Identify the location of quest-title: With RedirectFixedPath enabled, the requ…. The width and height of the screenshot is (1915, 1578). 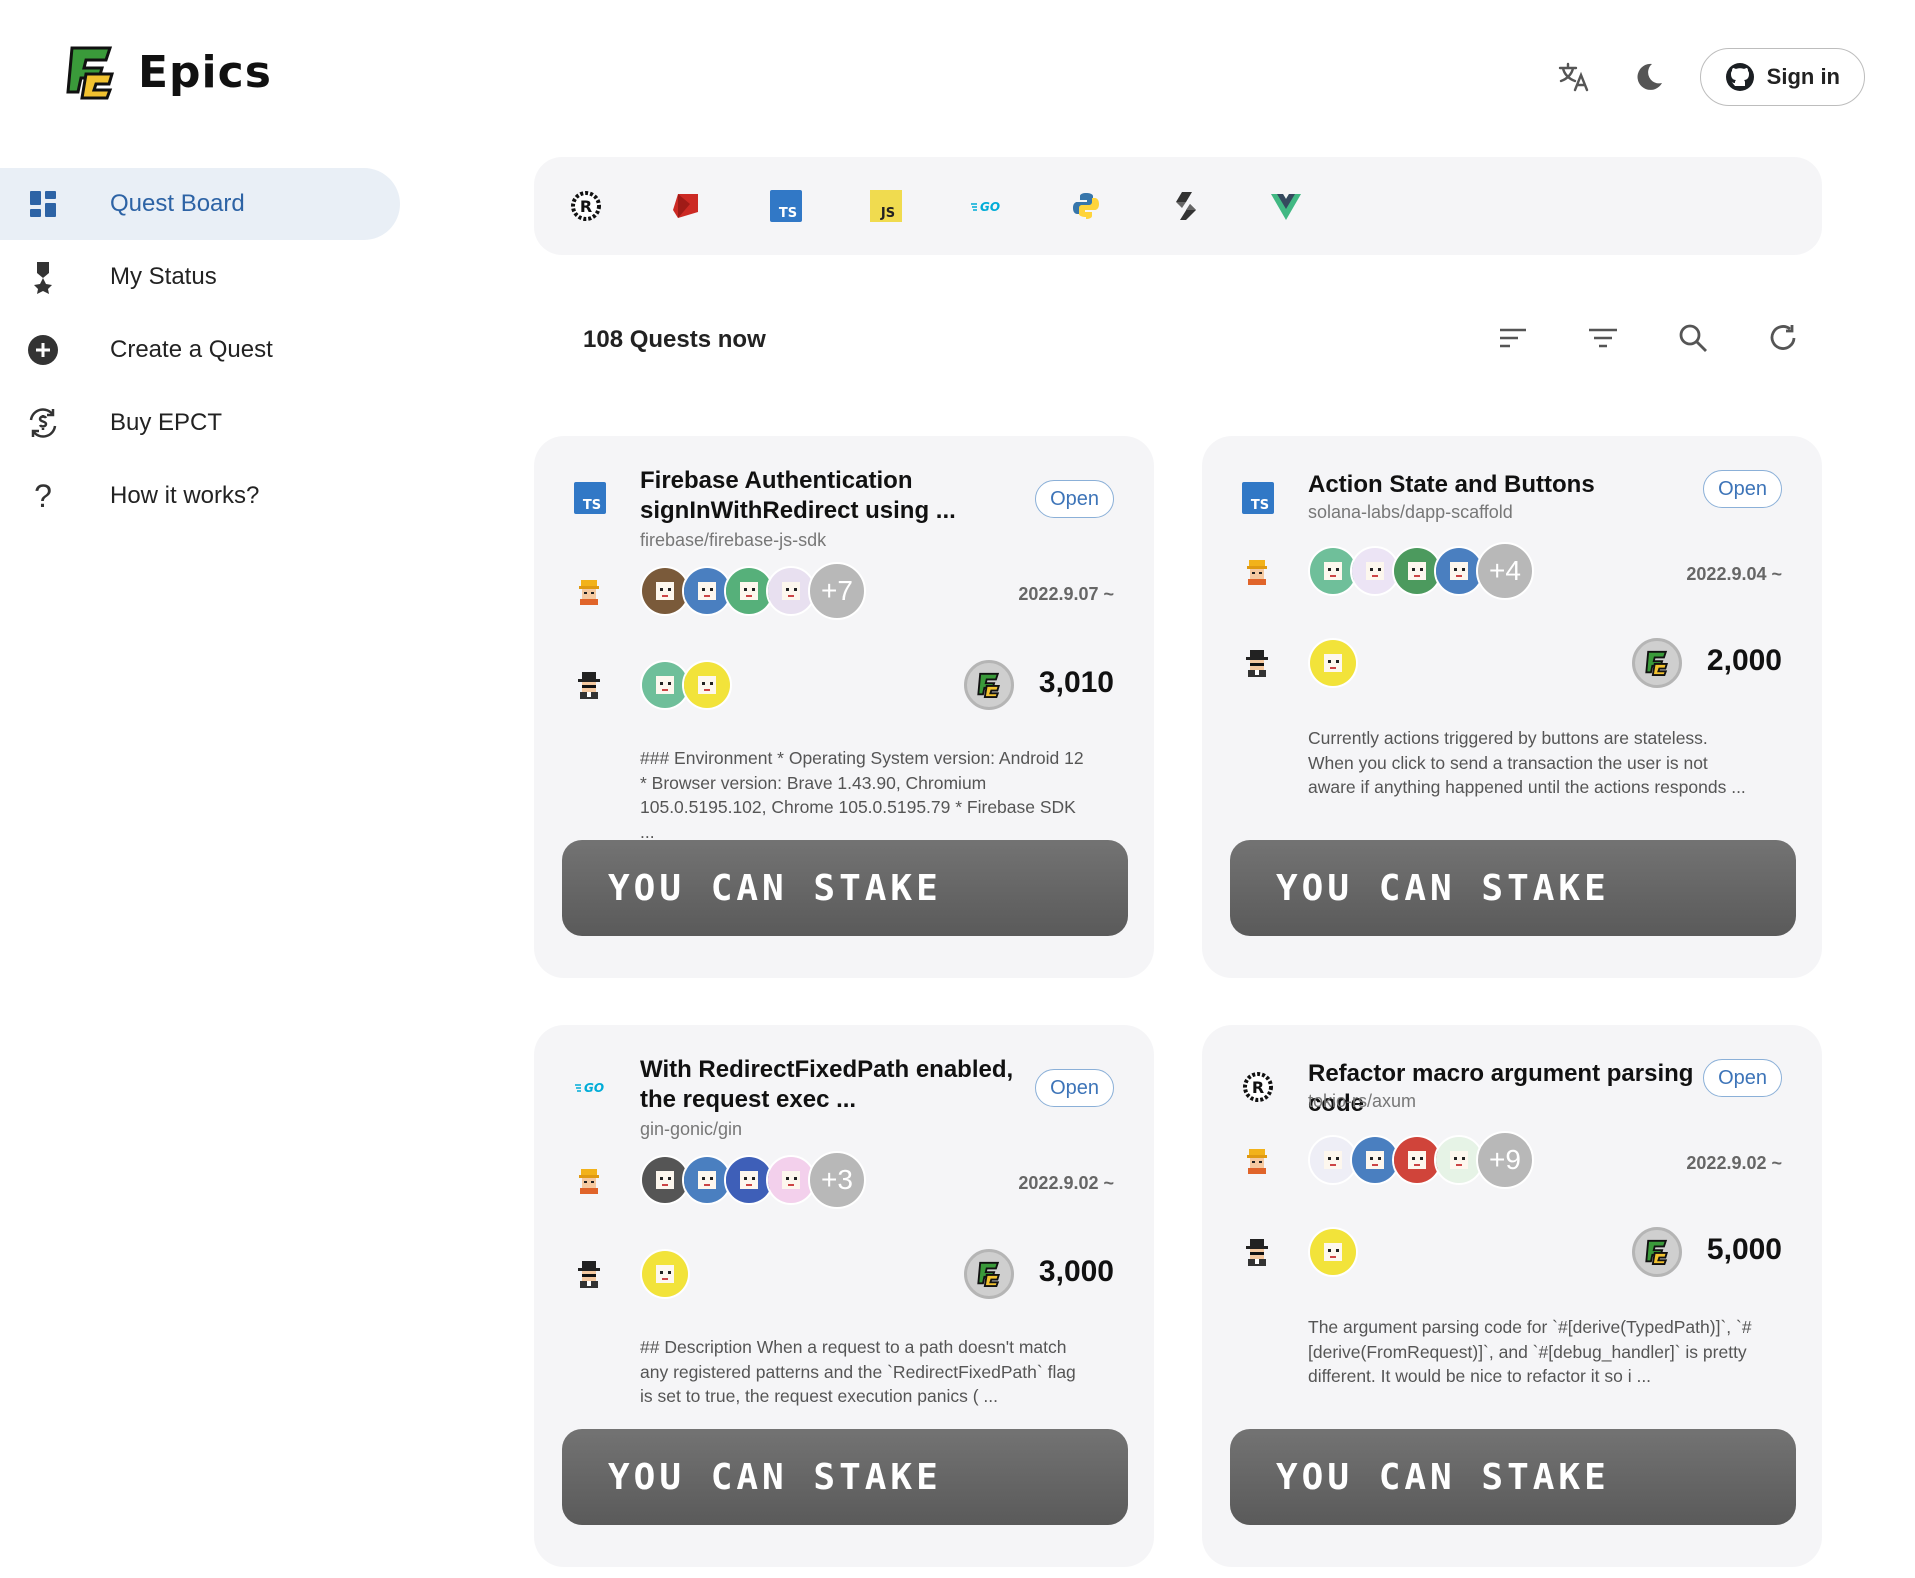
(835, 1085).